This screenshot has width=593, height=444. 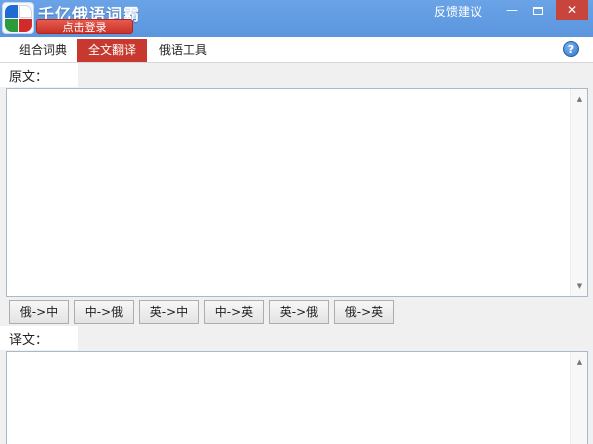 What do you see at coordinates (512, 10) in the screenshot?
I see `minimize-button: —` at bounding box center [512, 10].